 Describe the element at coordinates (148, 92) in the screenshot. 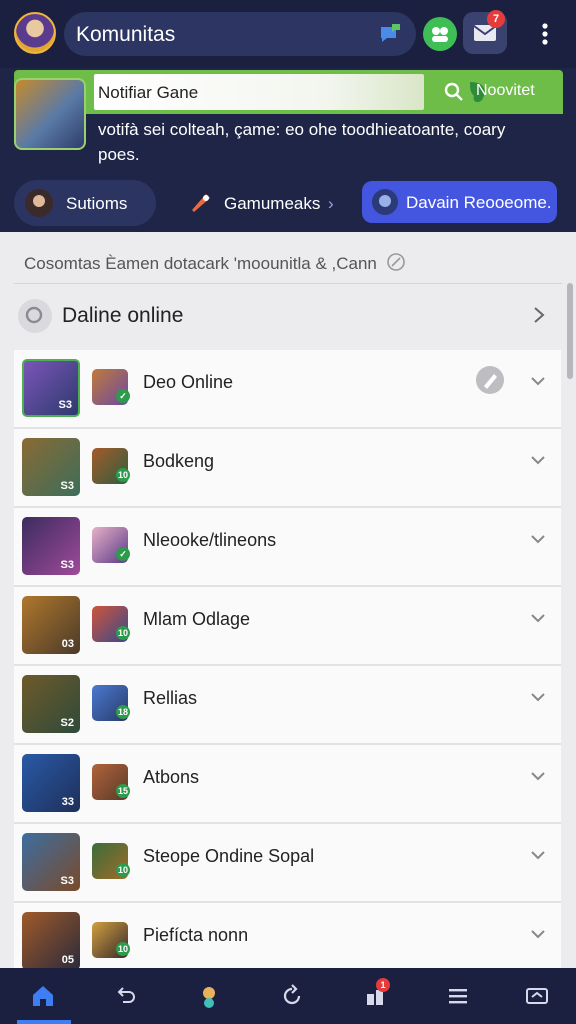

I see `notification-title: Notifiar Gane` at that location.